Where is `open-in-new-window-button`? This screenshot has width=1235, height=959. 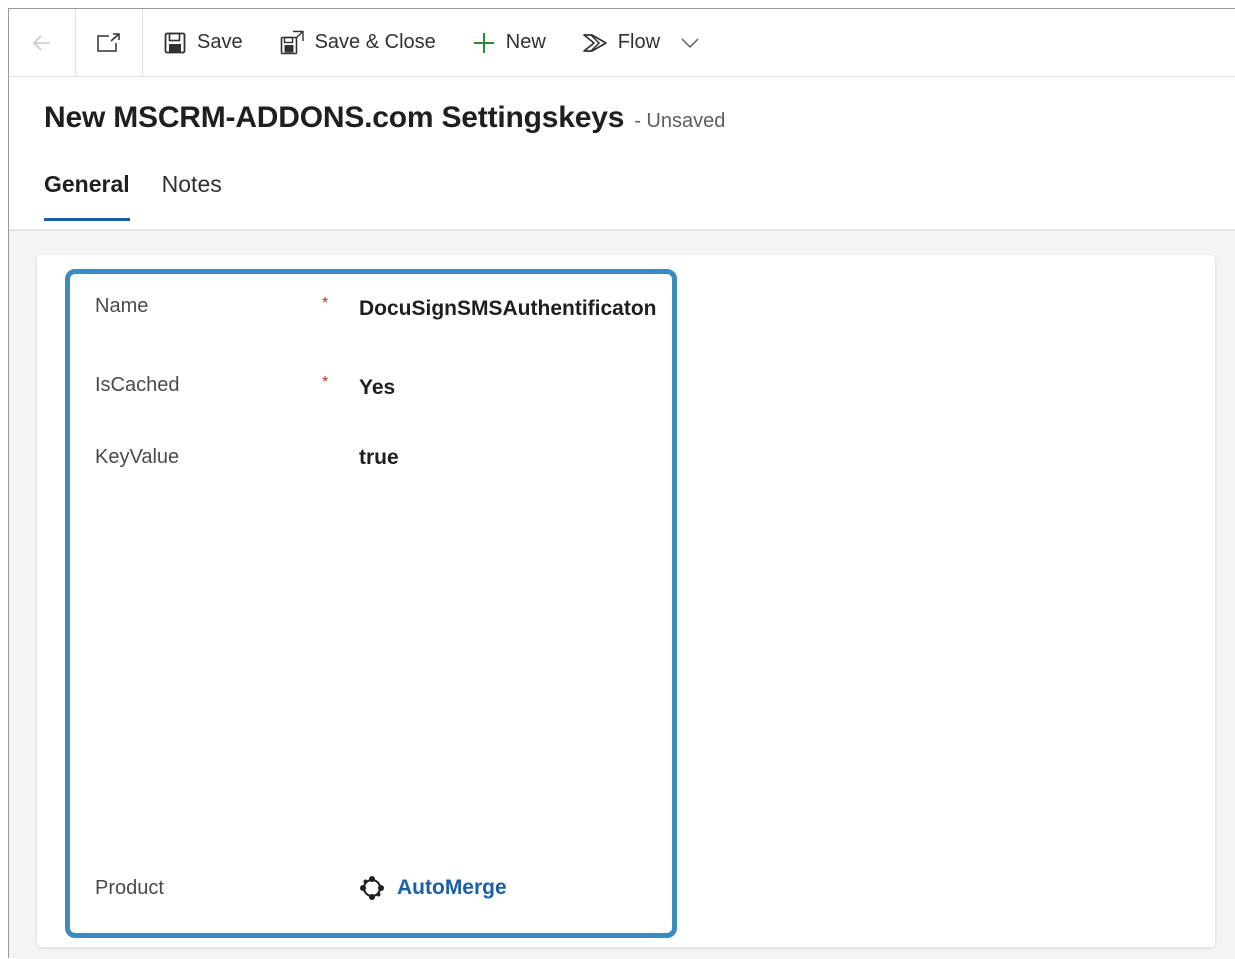
open-in-new-window-button is located at coordinates (109, 42).